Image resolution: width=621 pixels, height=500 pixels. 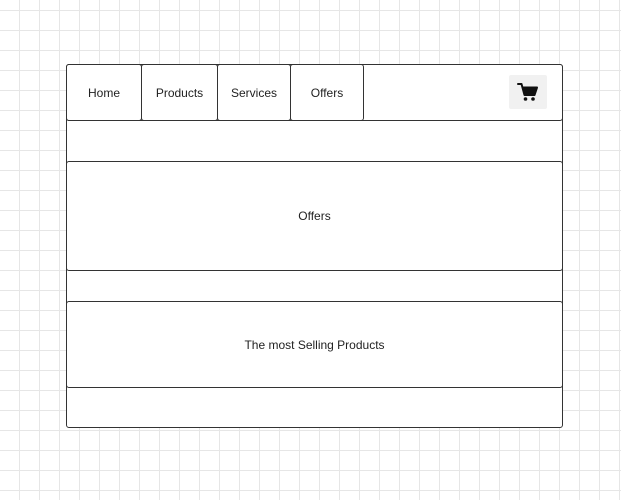 I want to click on nav-home-label: Home, so click(x=103, y=92).